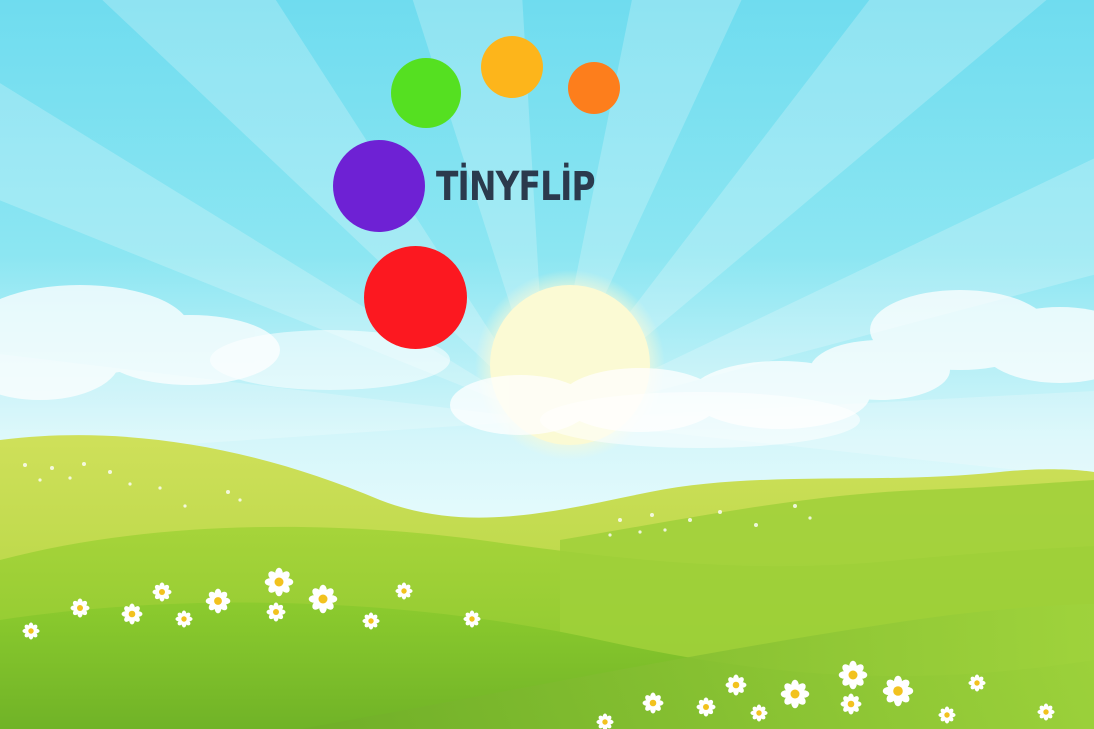 The image size is (1094, 729). What do you see at coordinates (594, 88) in the screenshot?
I see `logo-dot-orange` at bounding box center [594, 88].